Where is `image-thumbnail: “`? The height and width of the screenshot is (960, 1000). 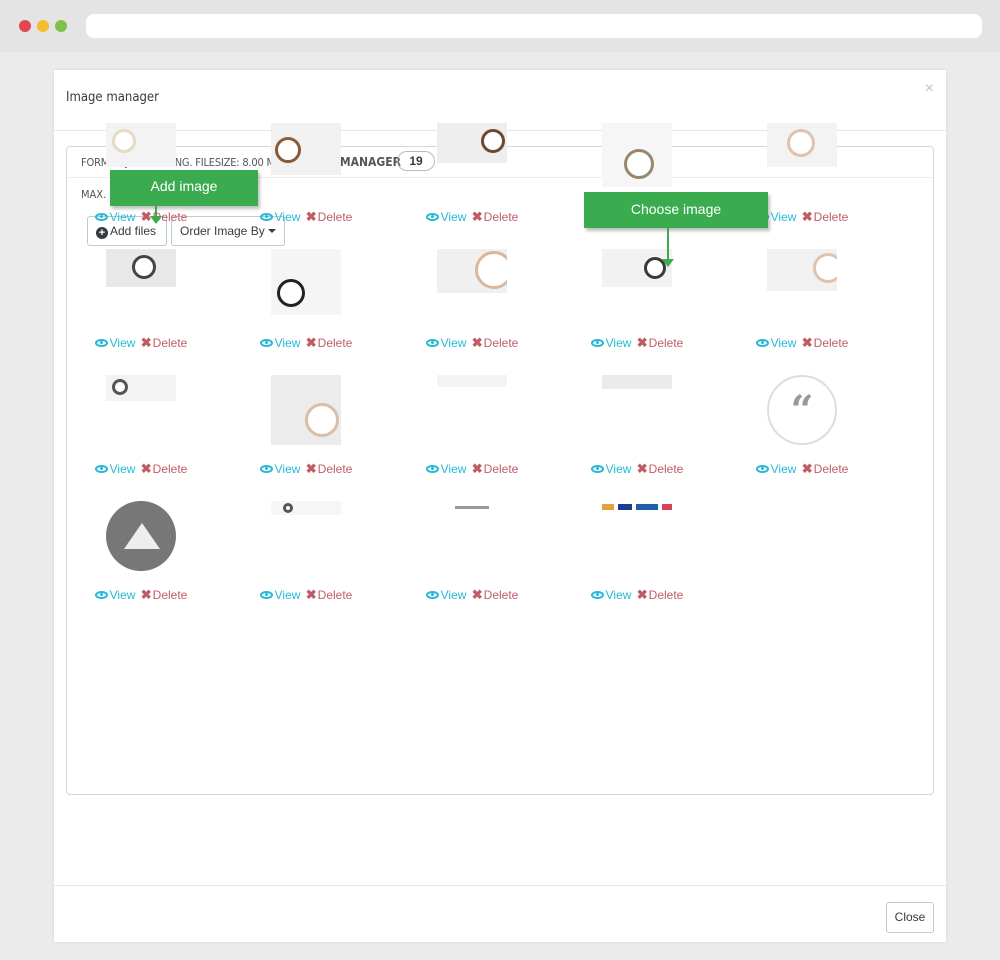 image-thumbnail: “ is located at coordinates (802, 410).